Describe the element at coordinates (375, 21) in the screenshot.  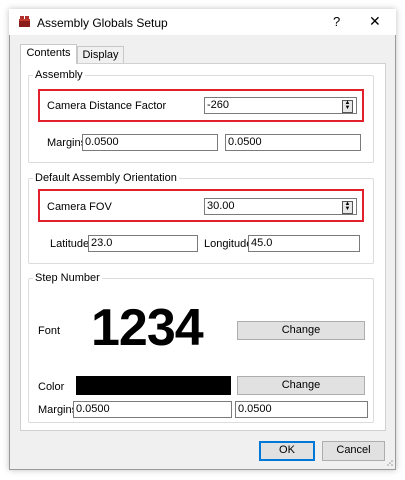
I see `close-icon: ✕` at that location.